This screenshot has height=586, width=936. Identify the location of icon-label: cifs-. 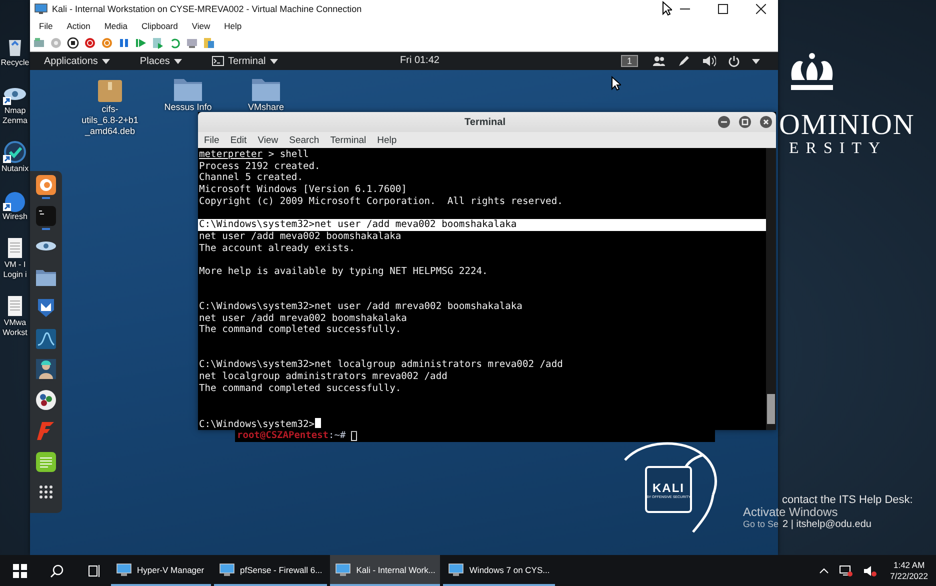
(110, 109).